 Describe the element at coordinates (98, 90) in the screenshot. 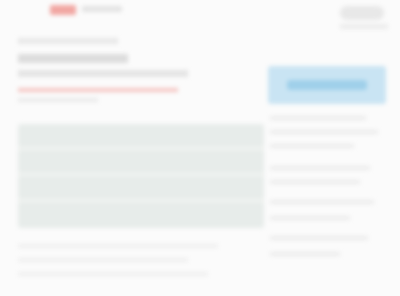

I see `meta-highlight` at that location.